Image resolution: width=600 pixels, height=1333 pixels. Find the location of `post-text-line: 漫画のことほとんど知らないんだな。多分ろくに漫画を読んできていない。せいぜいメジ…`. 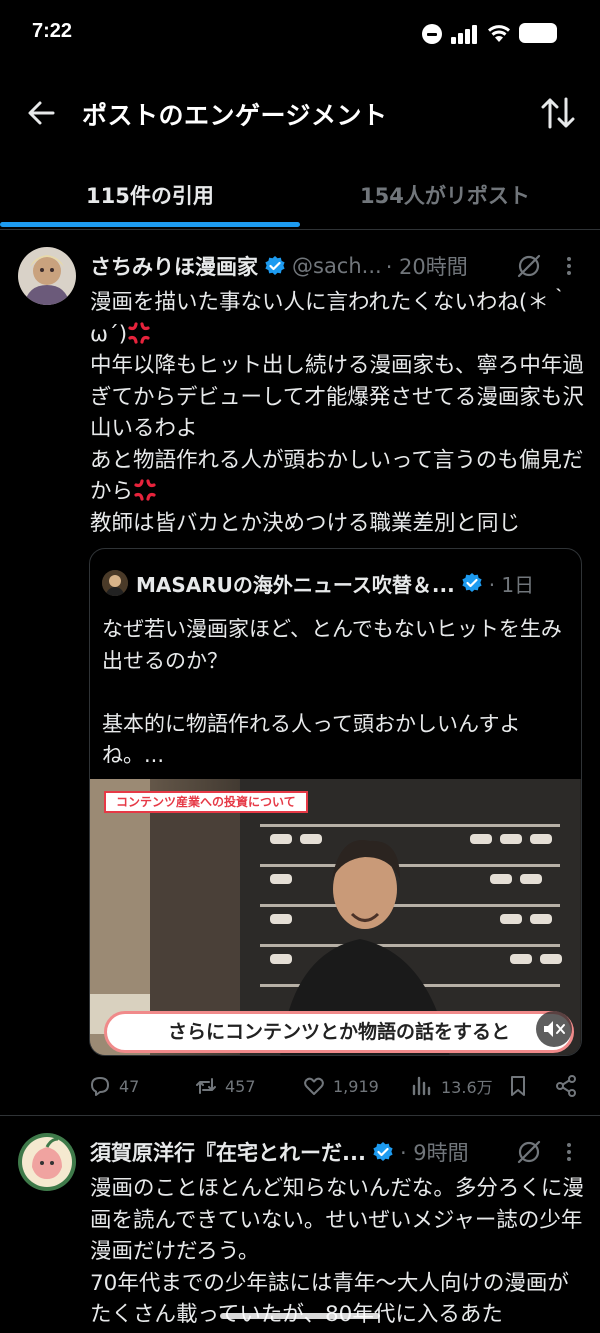

post-text-line: 漫画のことほとんど知らないんだな。多分ろくに漫画を読んできていない。せいぜいメジ… is located at coordinates (337, 1220).